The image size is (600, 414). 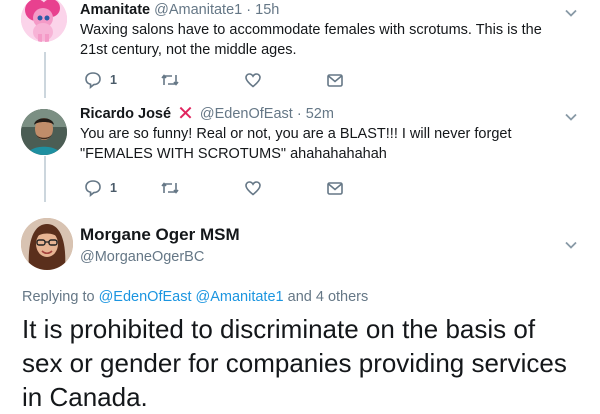 What do you see at coordinates (115, 10) in the screenshot?
I see `author-name: Amanitate` at bounding box center [115, 10].